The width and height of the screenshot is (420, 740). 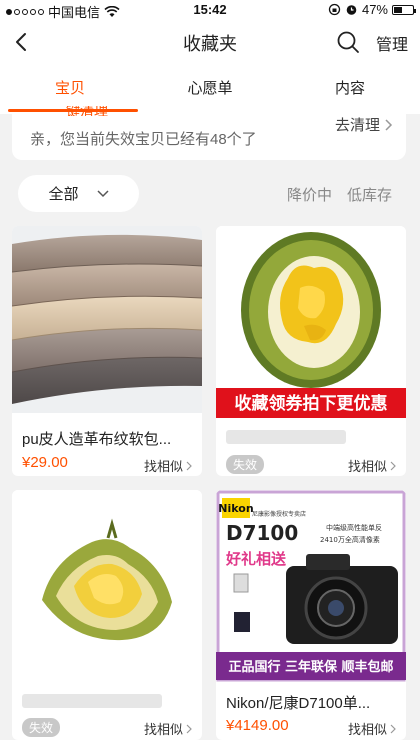 I want to click on invalid-items-notice: 一键清理 亲，您当前失效宝贝已经有48个了 去清理, so click(x=209, y=133).